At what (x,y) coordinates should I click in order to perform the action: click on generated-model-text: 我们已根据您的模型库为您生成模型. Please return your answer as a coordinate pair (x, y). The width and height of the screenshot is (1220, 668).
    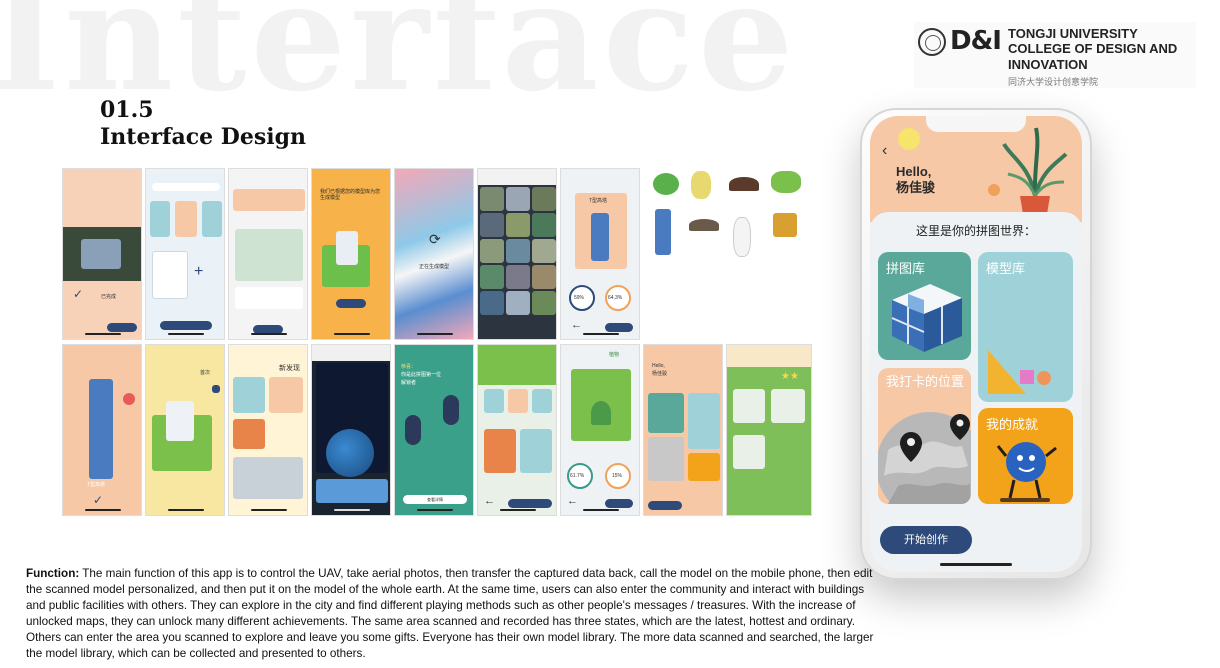
    Looking at the image, I should click on (350, 195).